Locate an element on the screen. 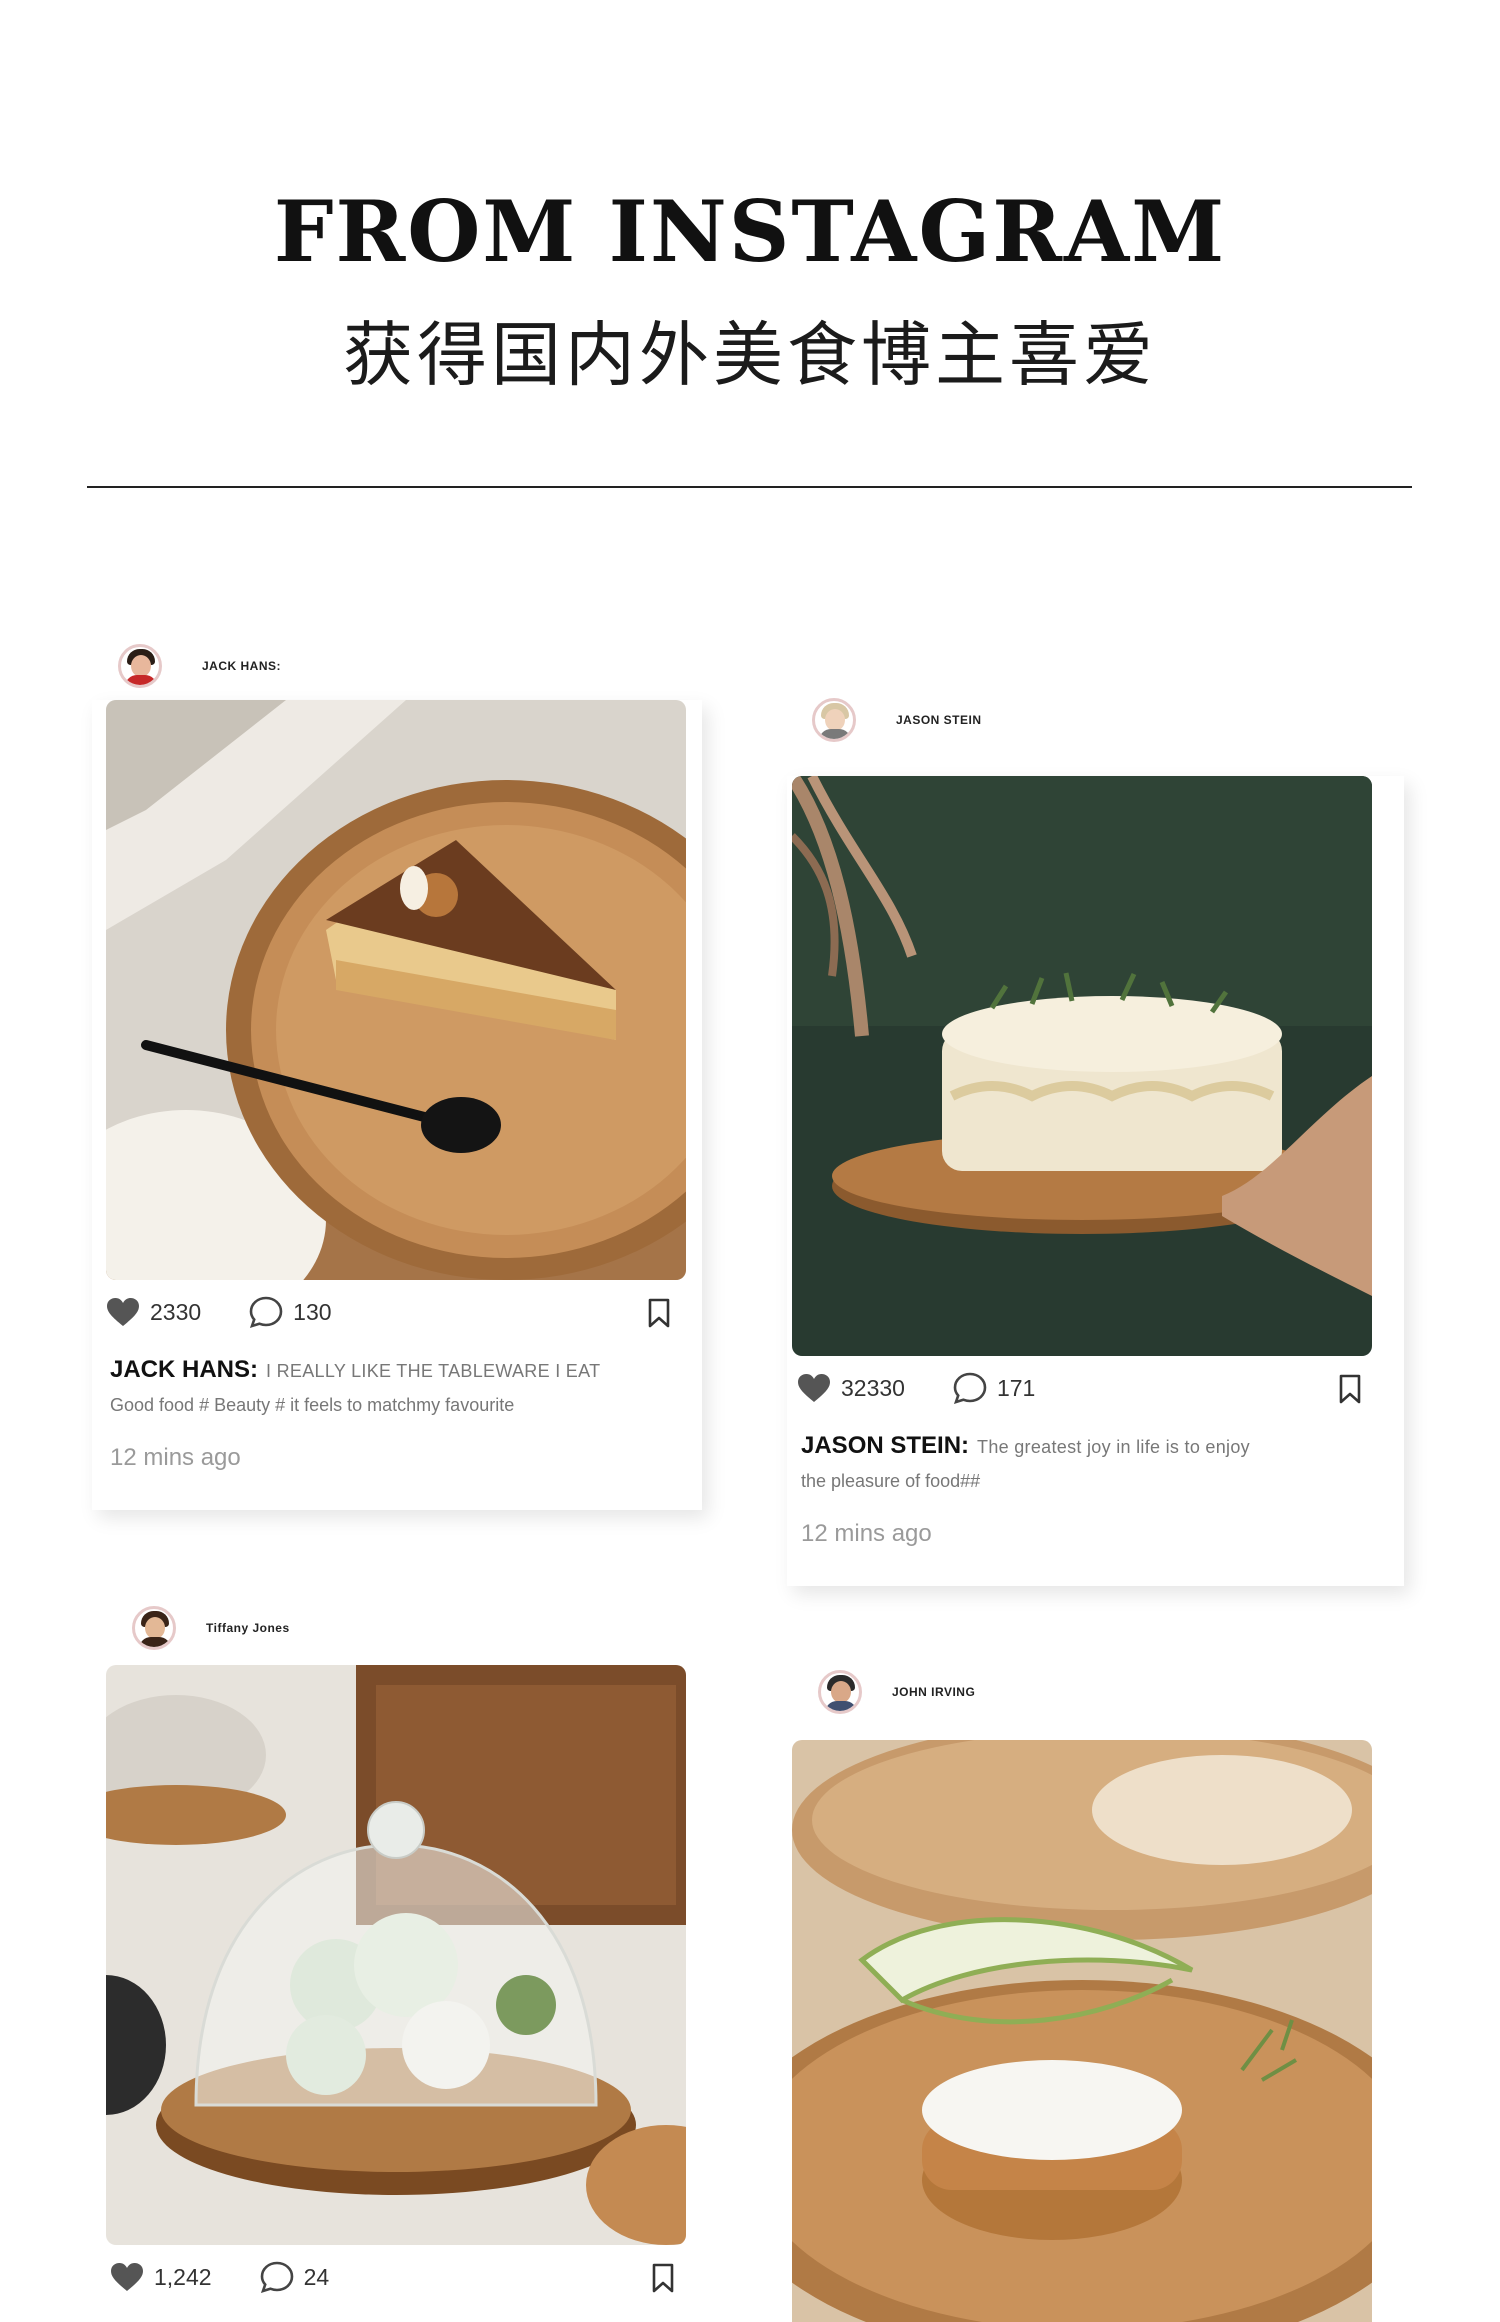 The image size is (1500, 2322). like-count-value: 1,242 is located at coordinates (183, 2276).